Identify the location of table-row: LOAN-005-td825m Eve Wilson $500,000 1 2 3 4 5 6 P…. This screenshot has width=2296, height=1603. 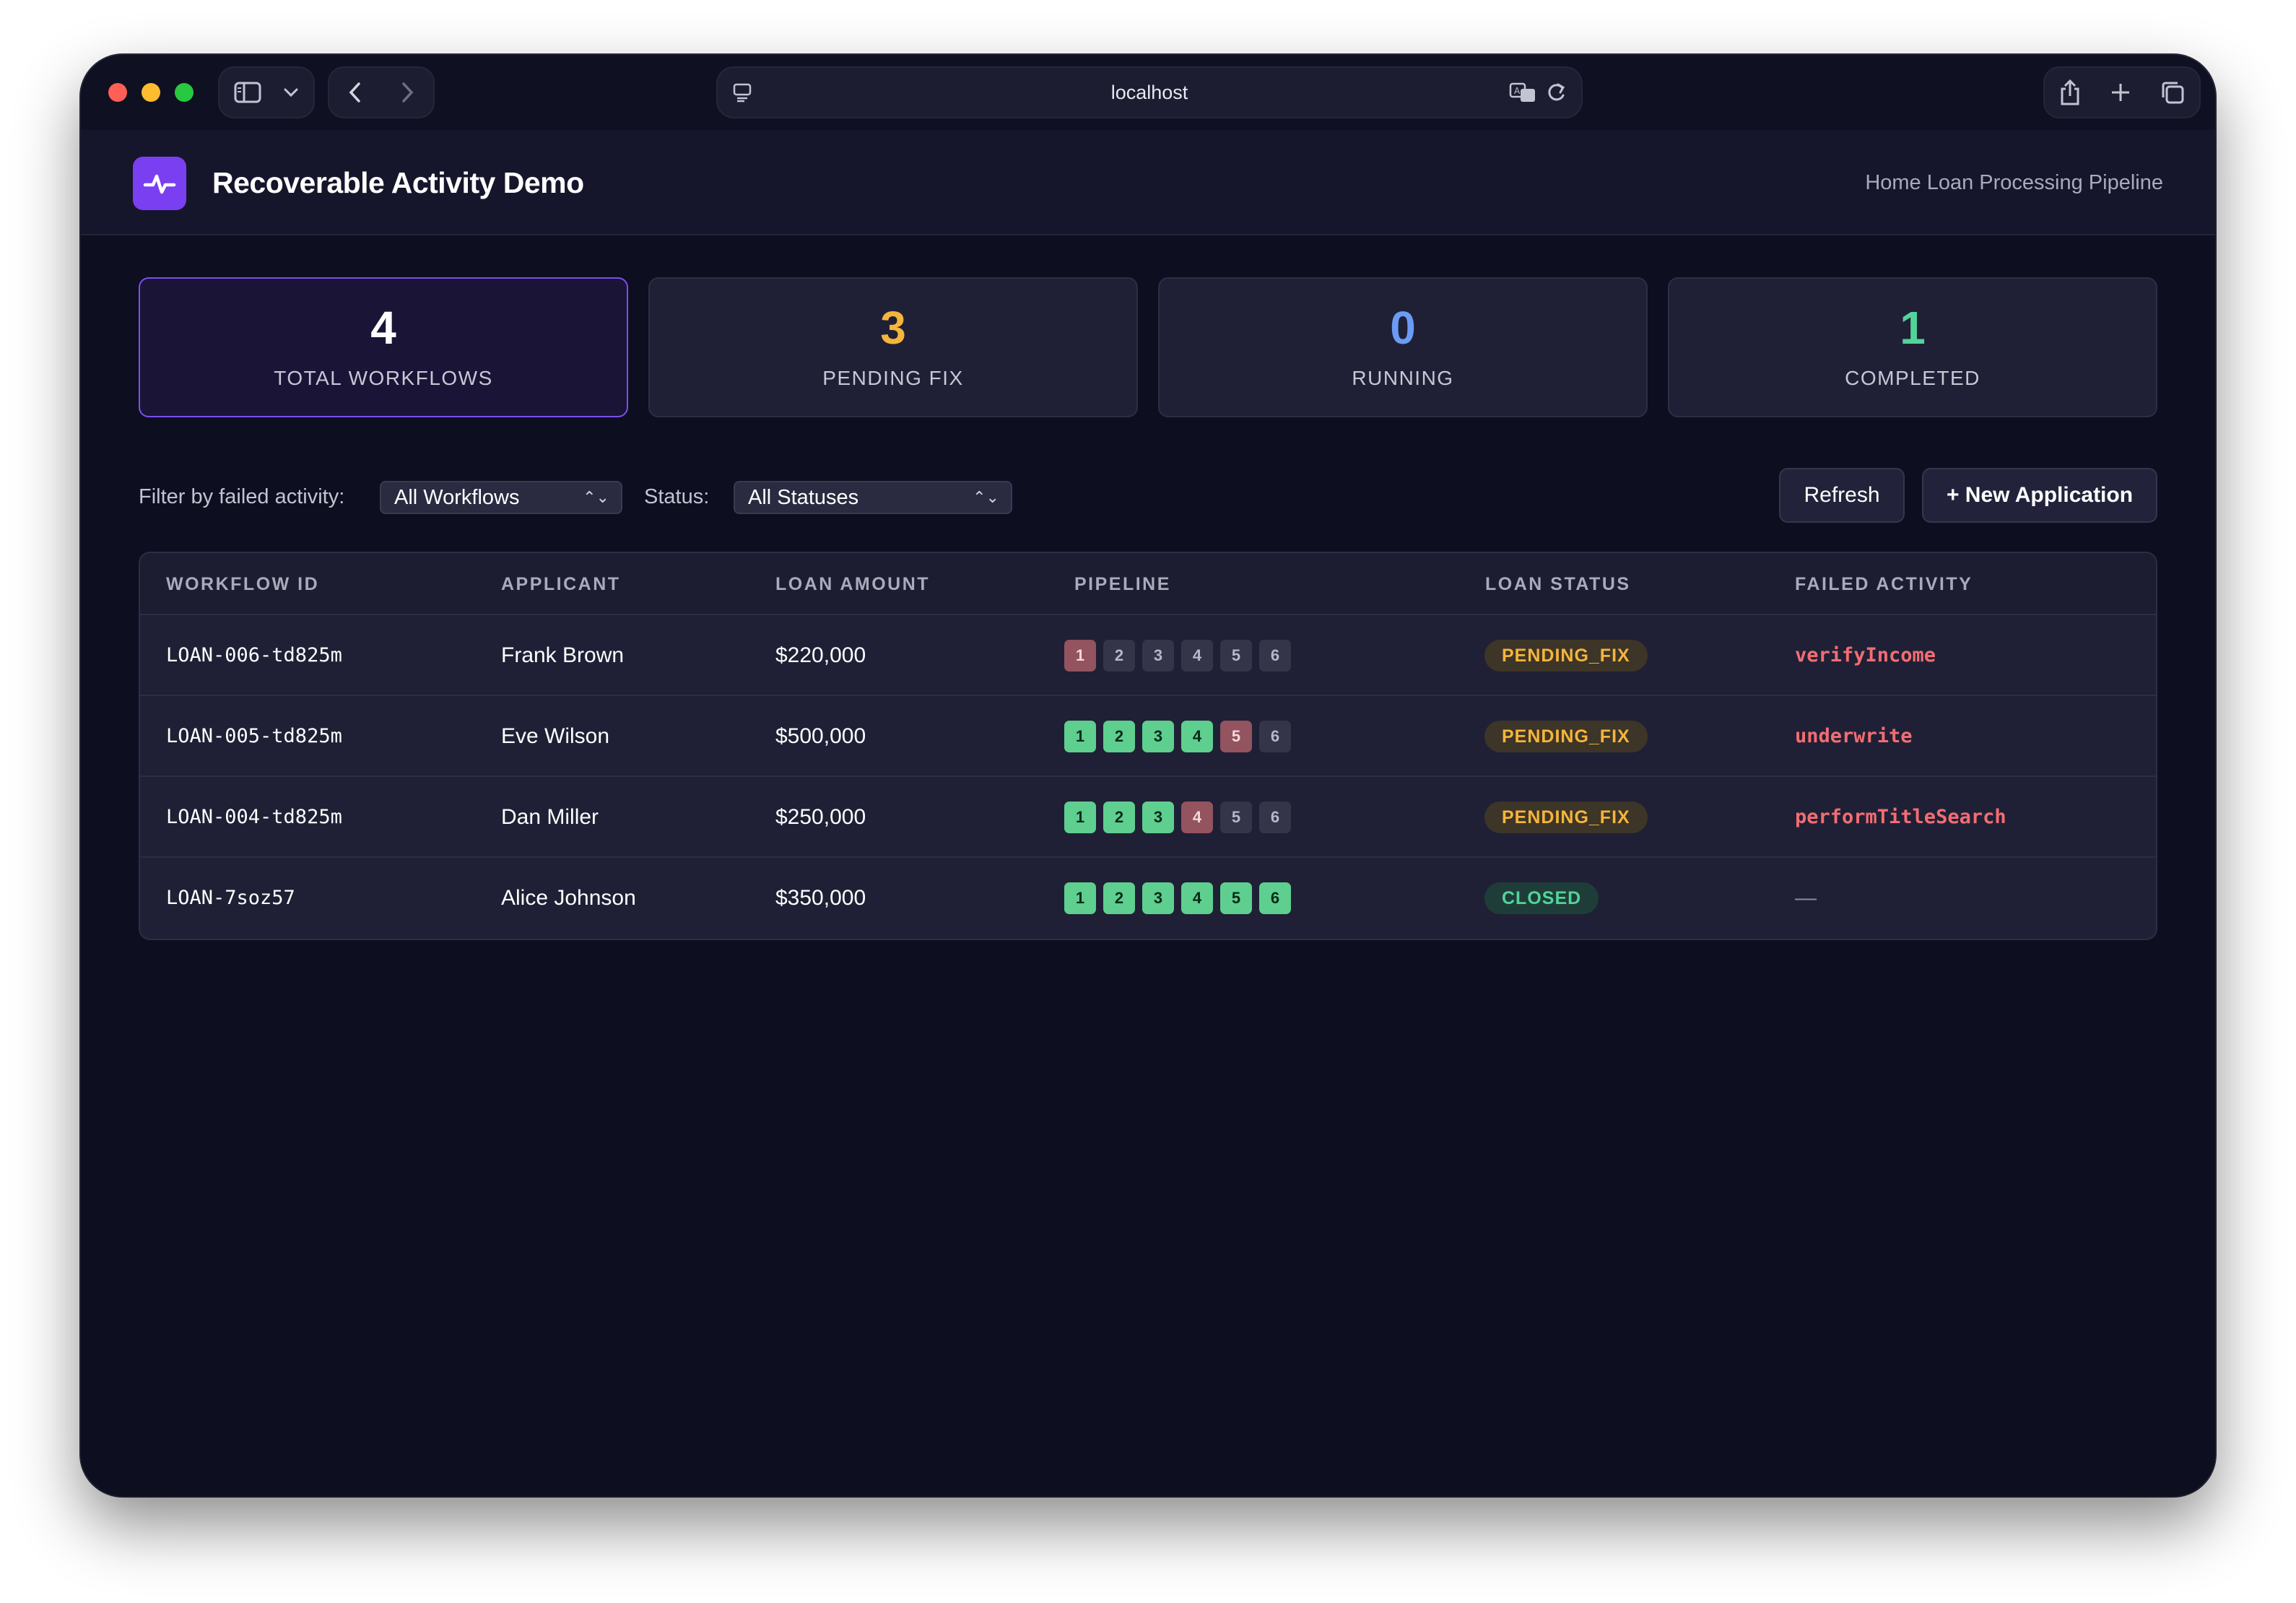
(1148, 736).